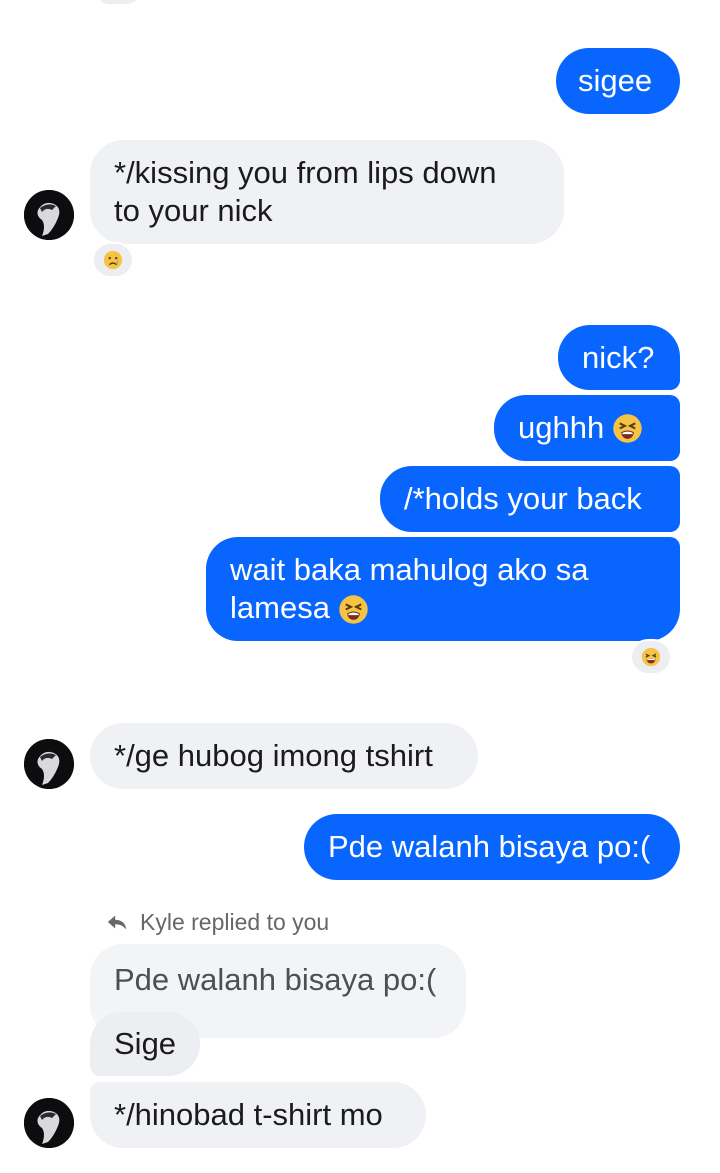 The width and height of the screenshot is (720, 1173). I want to click on message-text: nick?, so click(618, 357).